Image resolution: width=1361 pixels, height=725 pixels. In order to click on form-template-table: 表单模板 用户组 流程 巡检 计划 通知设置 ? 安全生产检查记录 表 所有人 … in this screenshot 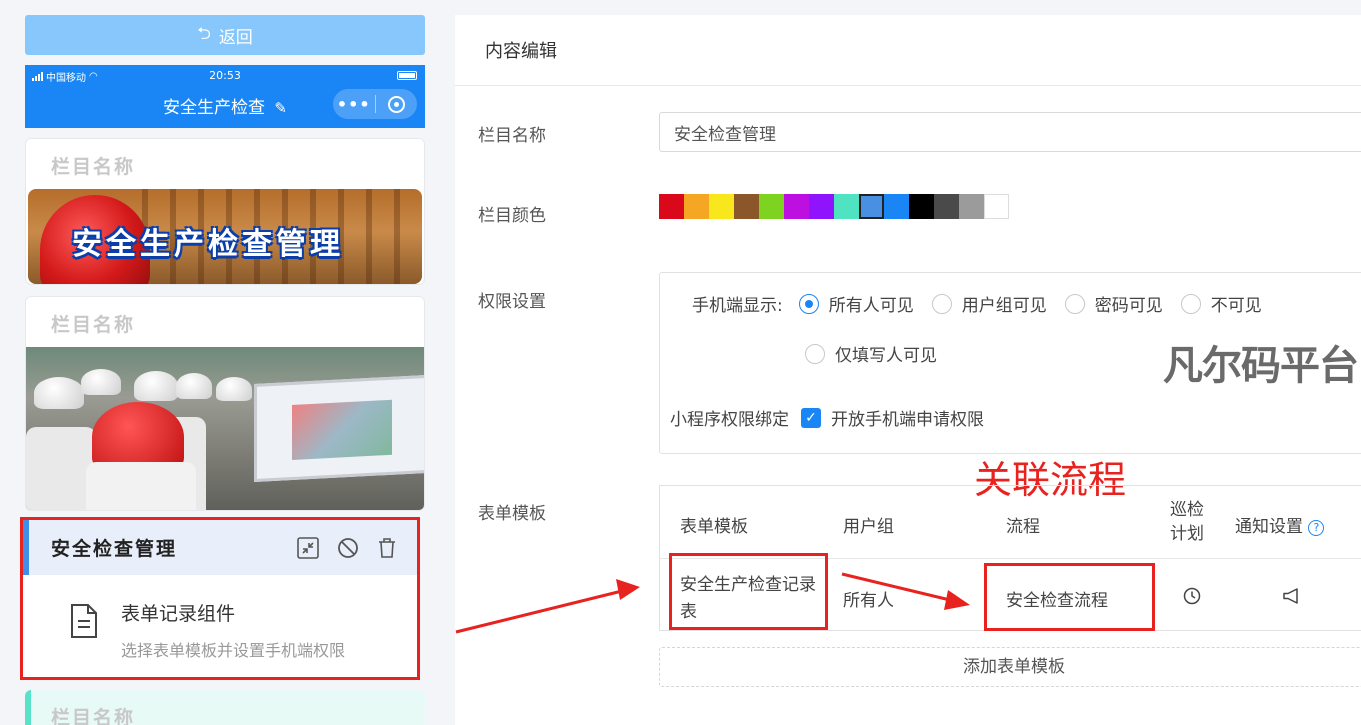, I will do `click(1010, 558)`.